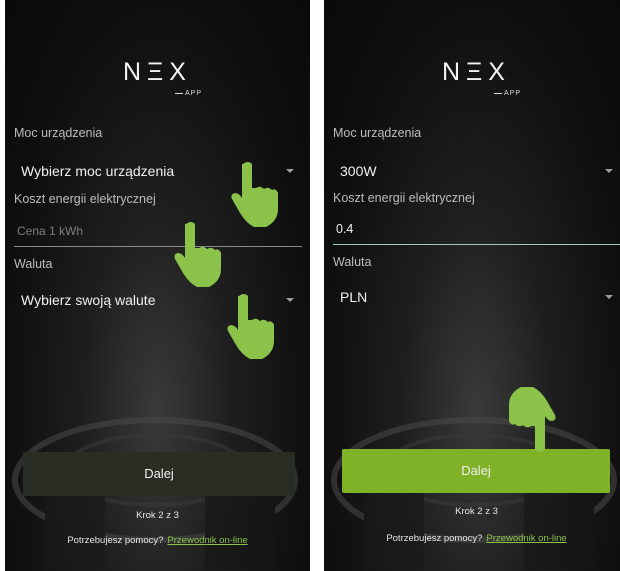  Describe the element at coordinates (50, 231) in the screenshot. I see `energy-cost-placeholder: Cena 1 kWh` at that location.